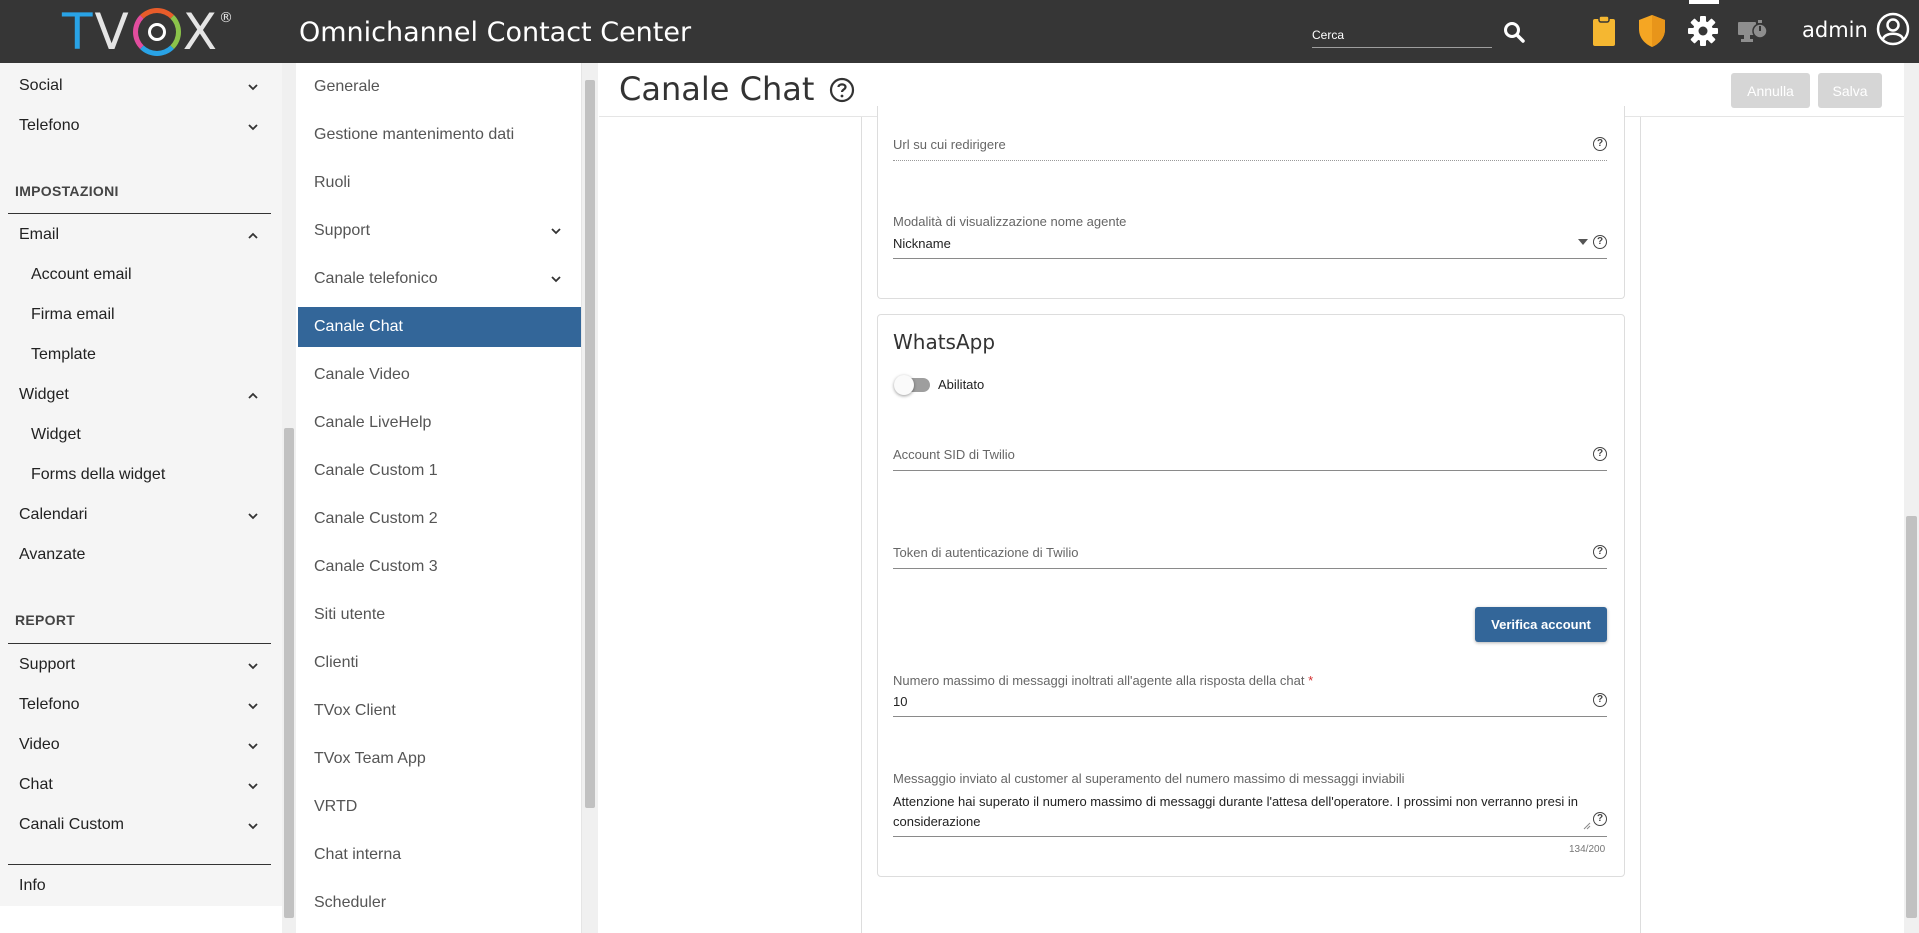  What do you see at coordinates (49, 126) in the screenshot?
I see `nav-telefono: Telefono` at bounding box center [49, 126].